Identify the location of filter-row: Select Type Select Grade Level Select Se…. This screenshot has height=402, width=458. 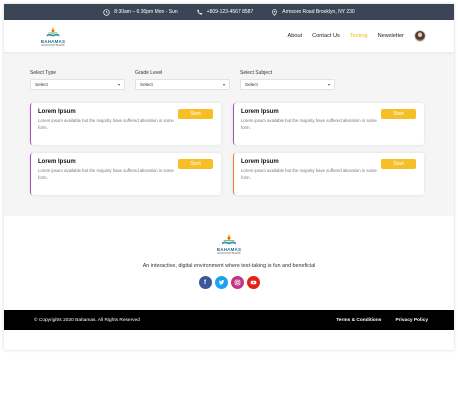
(231, 80).